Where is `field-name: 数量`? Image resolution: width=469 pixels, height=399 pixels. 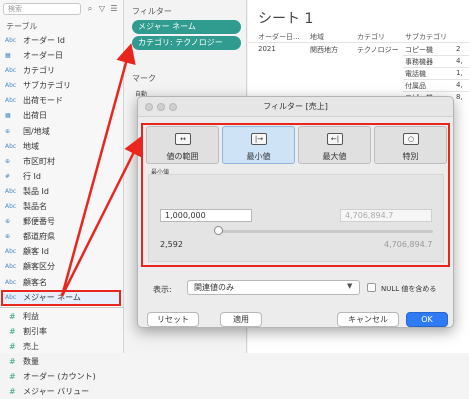 field-name: 数量 is located at coordinates (31, 361).